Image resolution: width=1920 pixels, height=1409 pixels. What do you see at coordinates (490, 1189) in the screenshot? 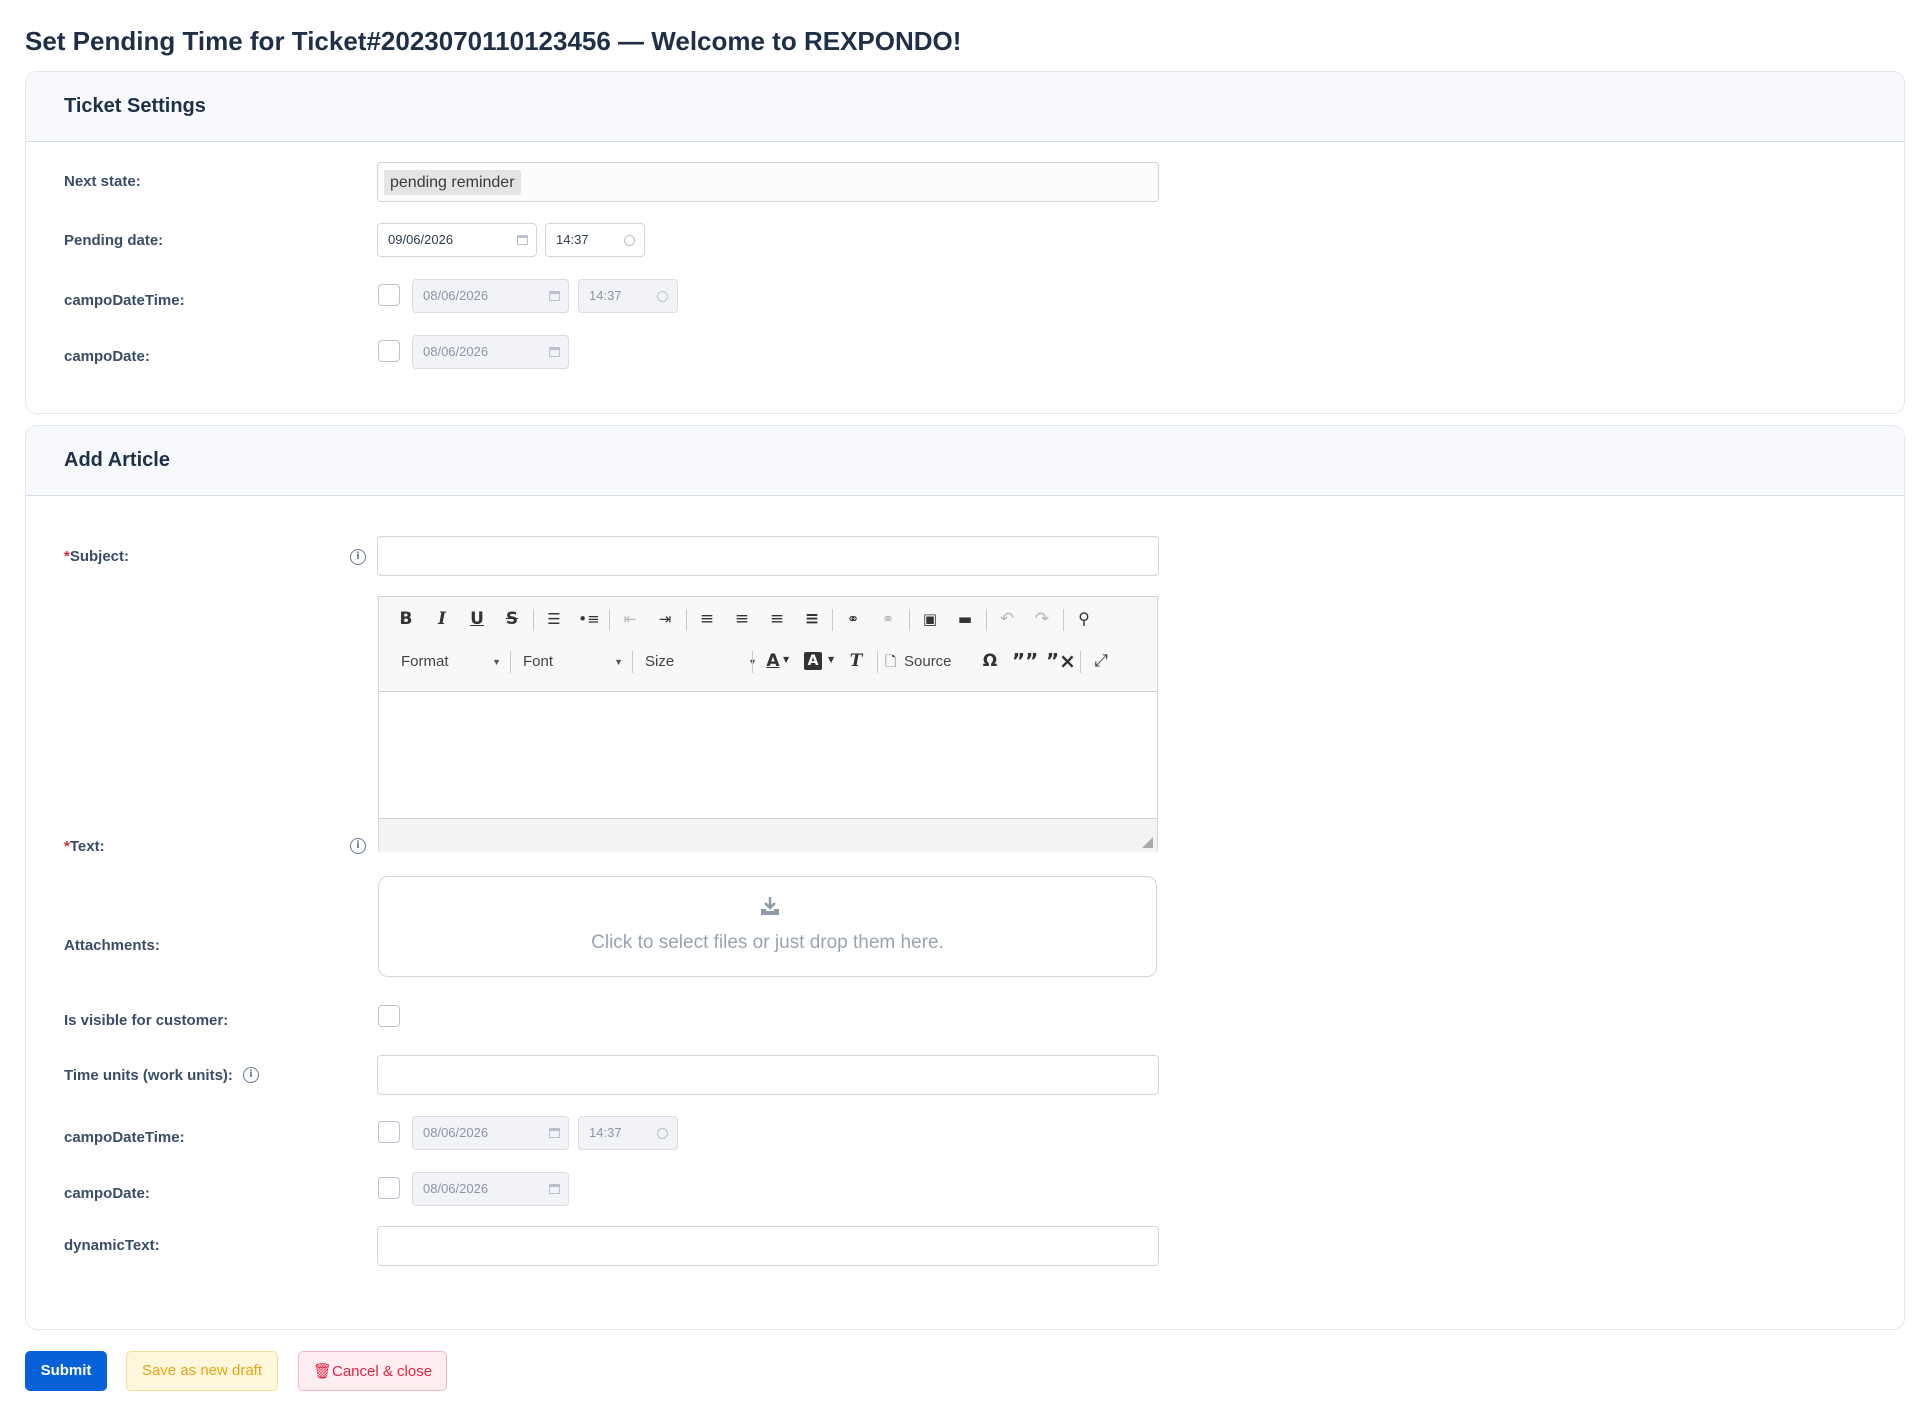
I see `article-campo-date-input: 08/06/2026` at bounding box center [490, 1189].